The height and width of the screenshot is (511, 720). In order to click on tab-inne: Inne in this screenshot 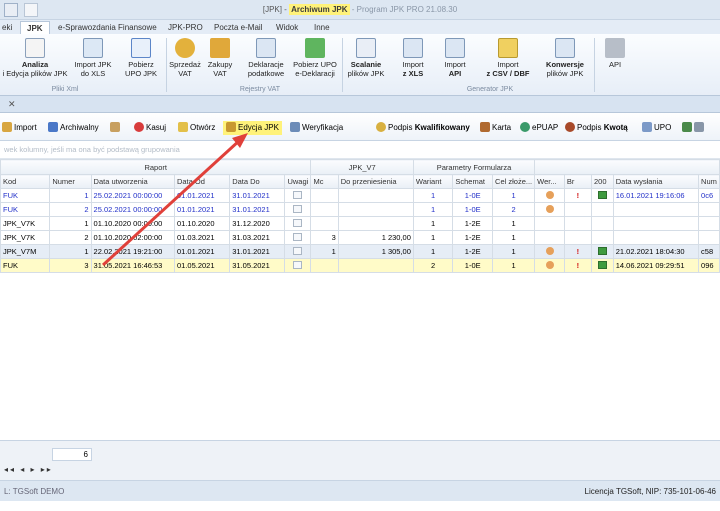, I will do `click(322, 27)`.